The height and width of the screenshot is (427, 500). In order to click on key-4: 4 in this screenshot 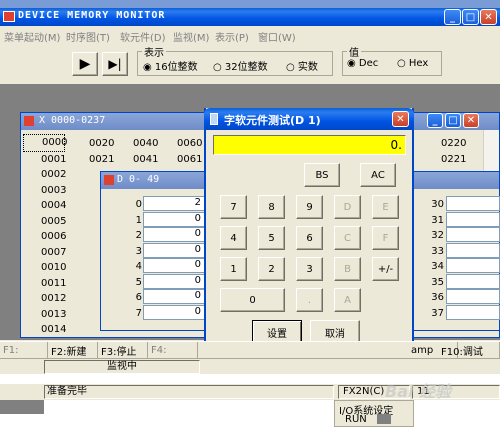, I will do `click(233, 238)`.